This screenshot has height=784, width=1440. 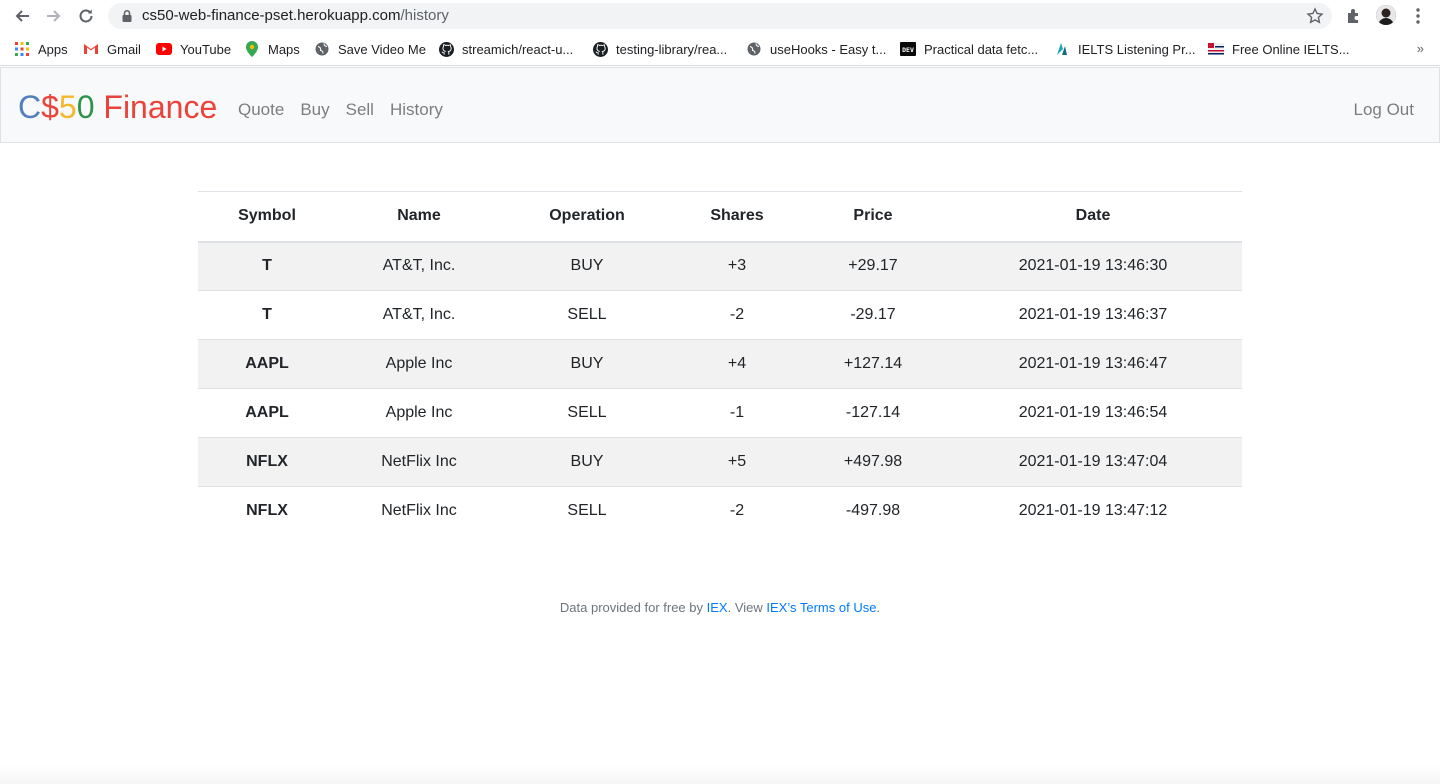 I want to click on cell-price: -29.17, so click(x=873, y=315).